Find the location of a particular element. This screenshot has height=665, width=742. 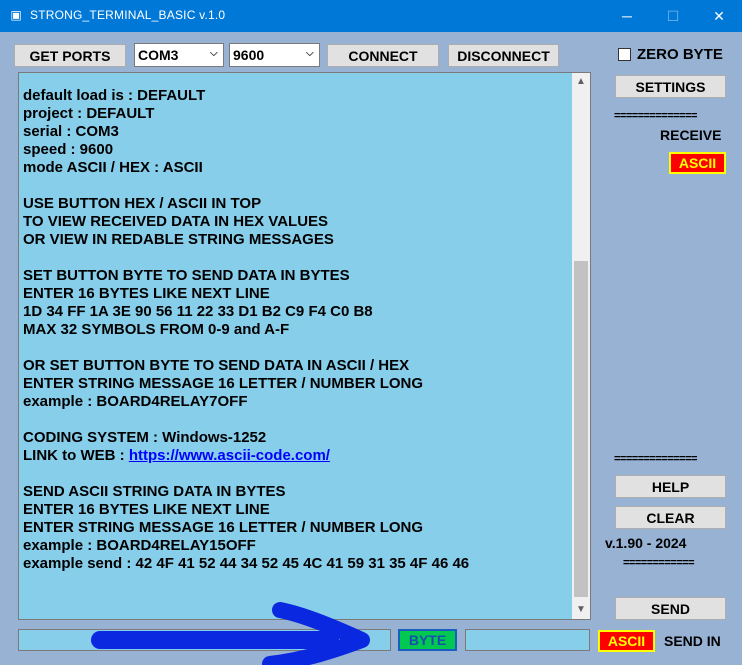

output-line: CODING SYSTEM : Windows-1252 is located at coordinates (294, 438).